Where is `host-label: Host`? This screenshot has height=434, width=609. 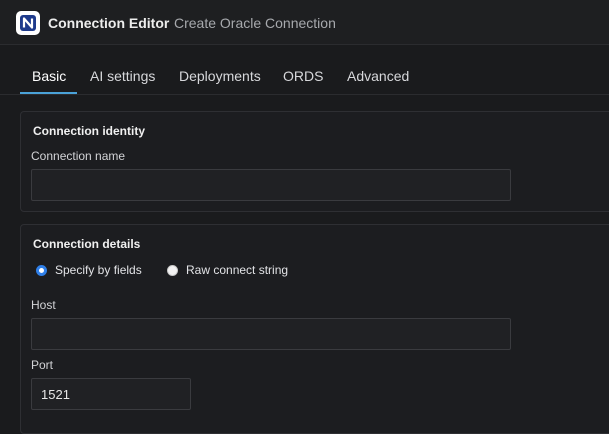
host-label: Host is located at coordinates (43, 305).